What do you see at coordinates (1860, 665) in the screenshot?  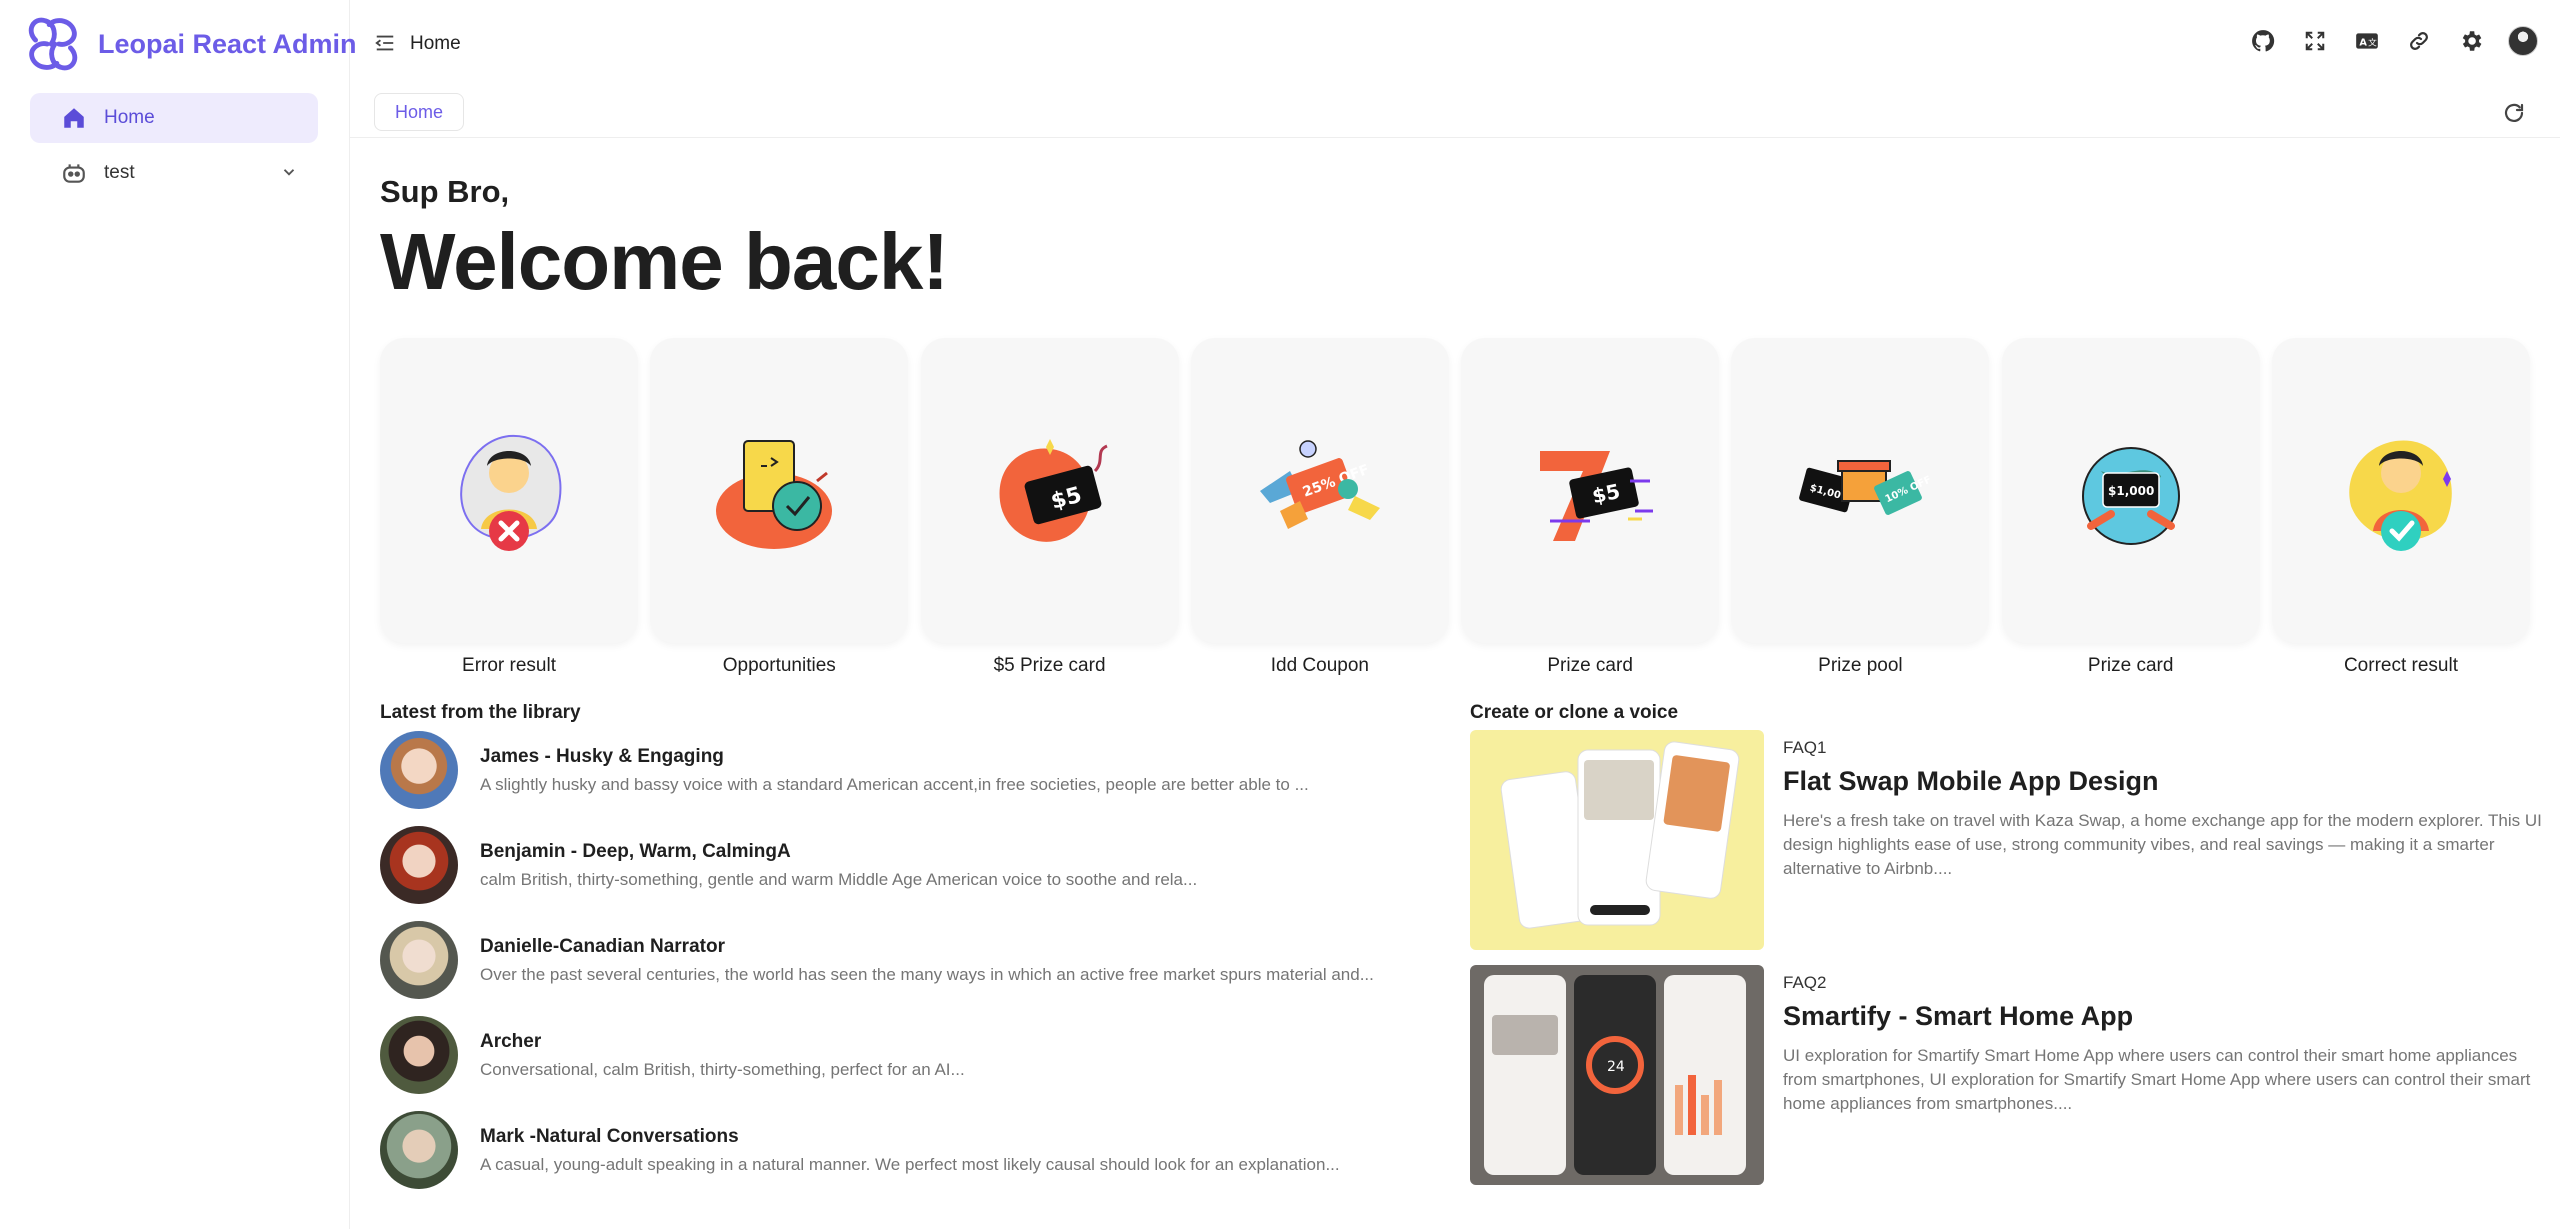 I see `card-label: Prize pool` at bounding box center [1860, 665].